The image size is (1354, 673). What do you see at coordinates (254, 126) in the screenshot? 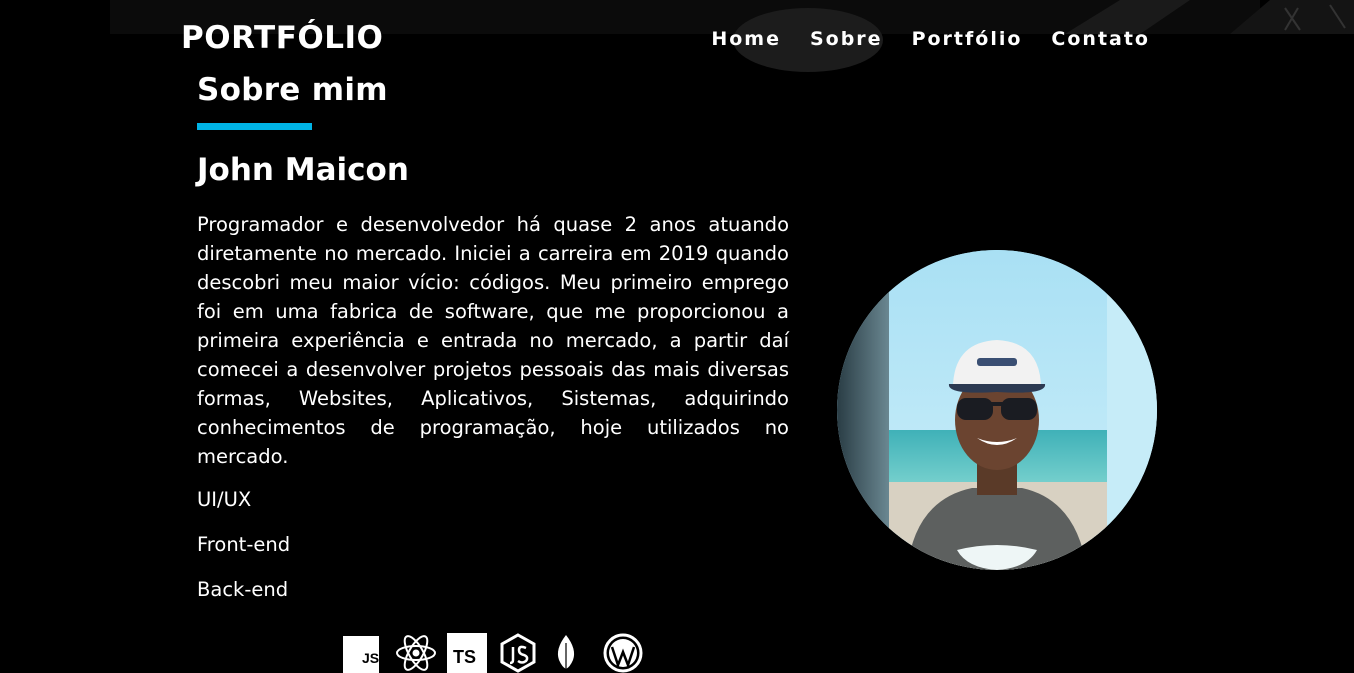
I see `title-underline` at bounding box center [254, 126].